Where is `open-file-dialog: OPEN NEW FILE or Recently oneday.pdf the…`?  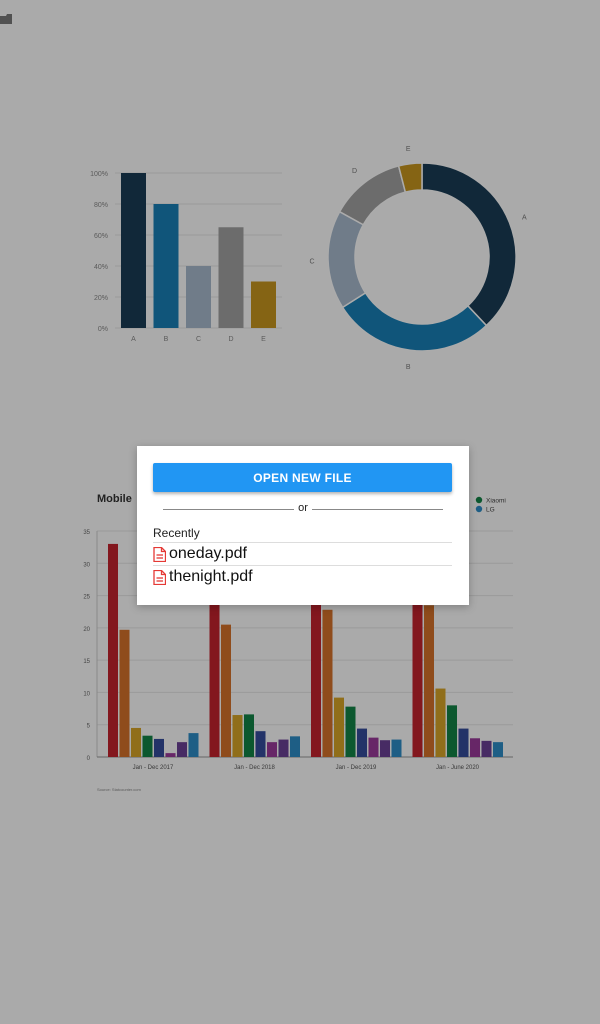
open-file-dialog: OPEN NEW FILE or Recently oneday.pdf the… is located at coordinates (303, 525).